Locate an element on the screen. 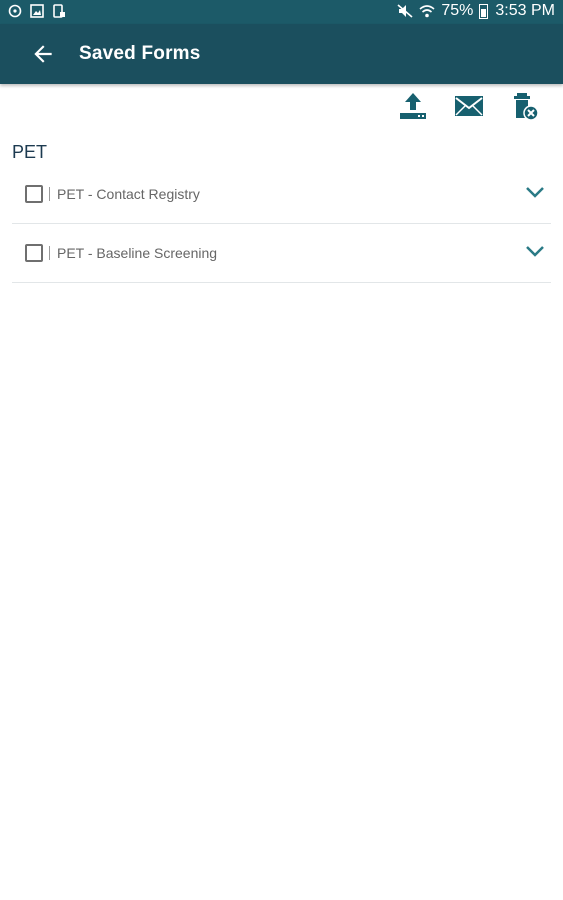  upload-icon is located at coordinates (413, 106).